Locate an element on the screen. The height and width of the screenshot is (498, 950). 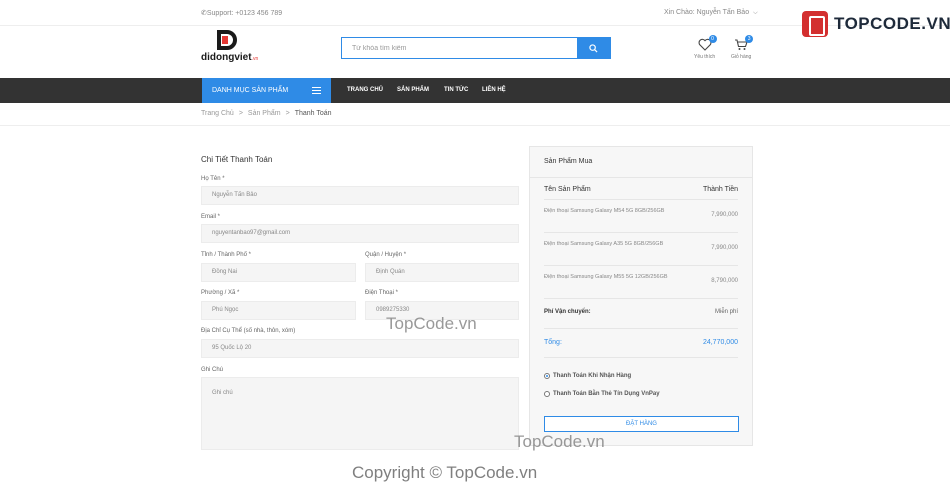
billing-title: Chi Tiết Thanh Toán is located at coordinates (237, 159).